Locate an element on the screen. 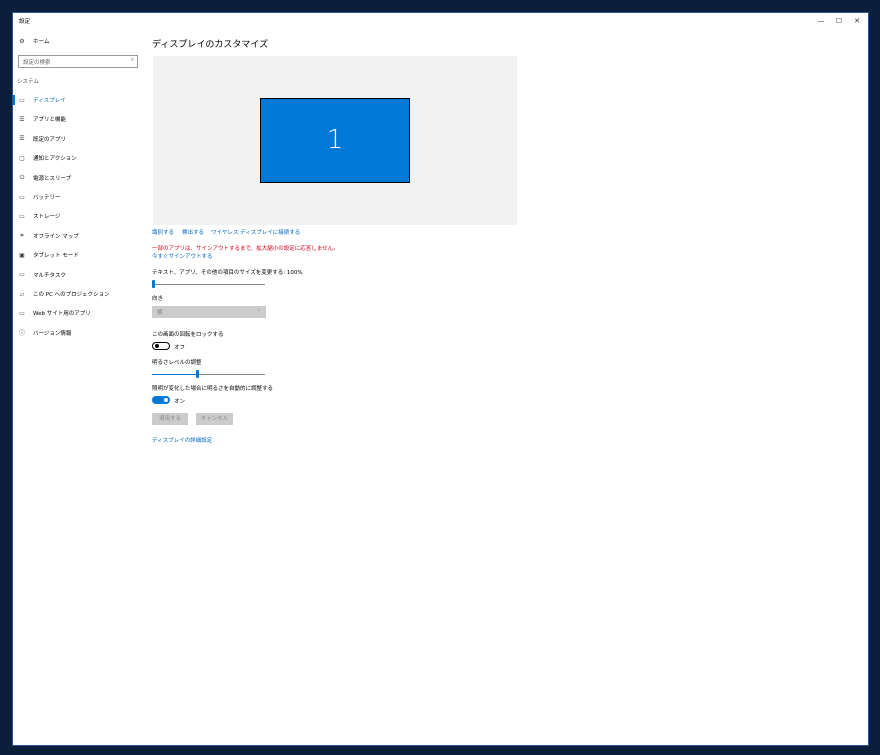  notification-icon: ▢ is located at coordinates (22, 158).